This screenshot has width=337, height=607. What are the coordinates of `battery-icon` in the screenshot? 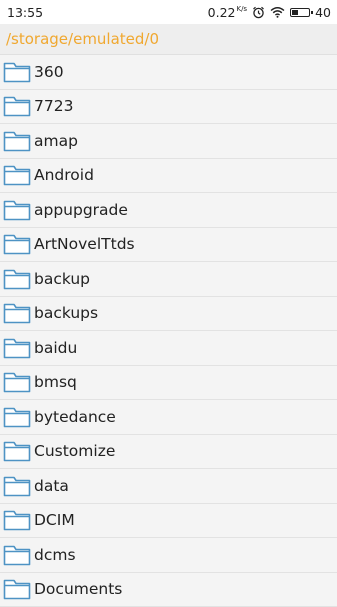 It's located at (300, 12).